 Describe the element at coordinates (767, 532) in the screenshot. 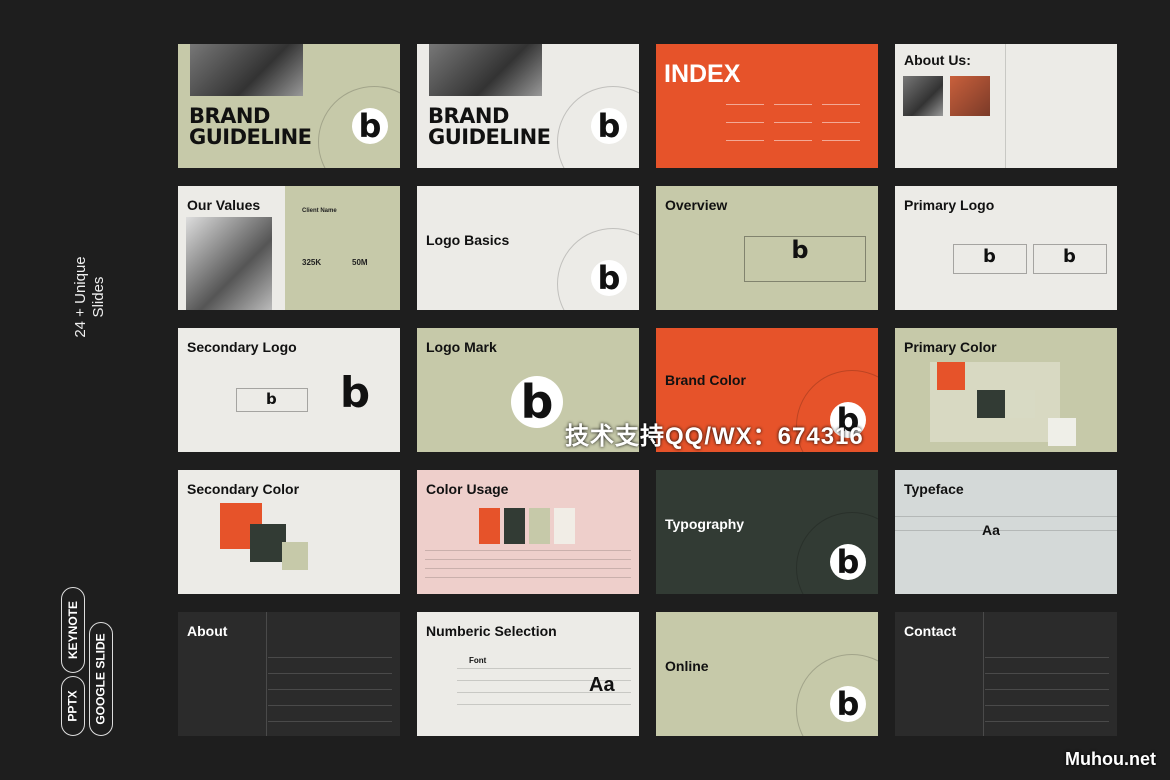

I see `slide-thumbnail: Typography b` at that location.